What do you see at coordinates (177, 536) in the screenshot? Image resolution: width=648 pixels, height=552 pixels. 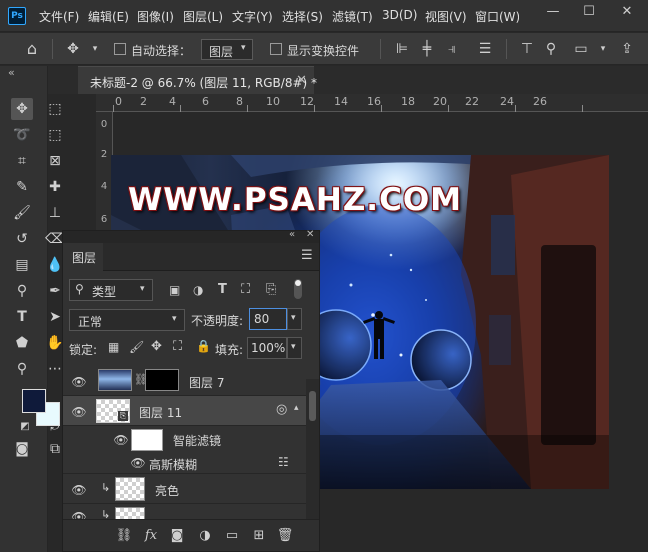 I see `add-mask-icon: ◙` at bounding box center [177, 536].